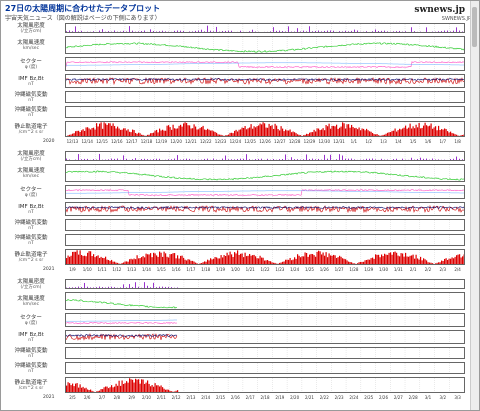  Describe the element at coordinates (413, 269) in the screenshot. I see `date-tick-label: 2/1` at that location.